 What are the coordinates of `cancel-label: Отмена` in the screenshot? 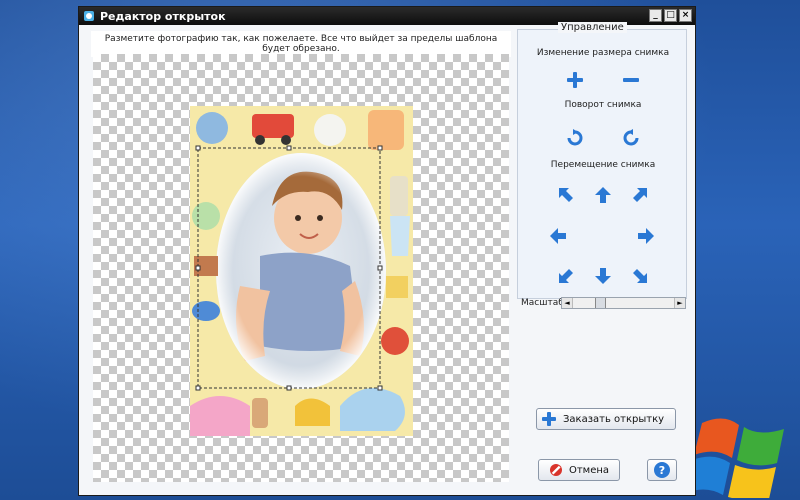 It's located at (589, 470).